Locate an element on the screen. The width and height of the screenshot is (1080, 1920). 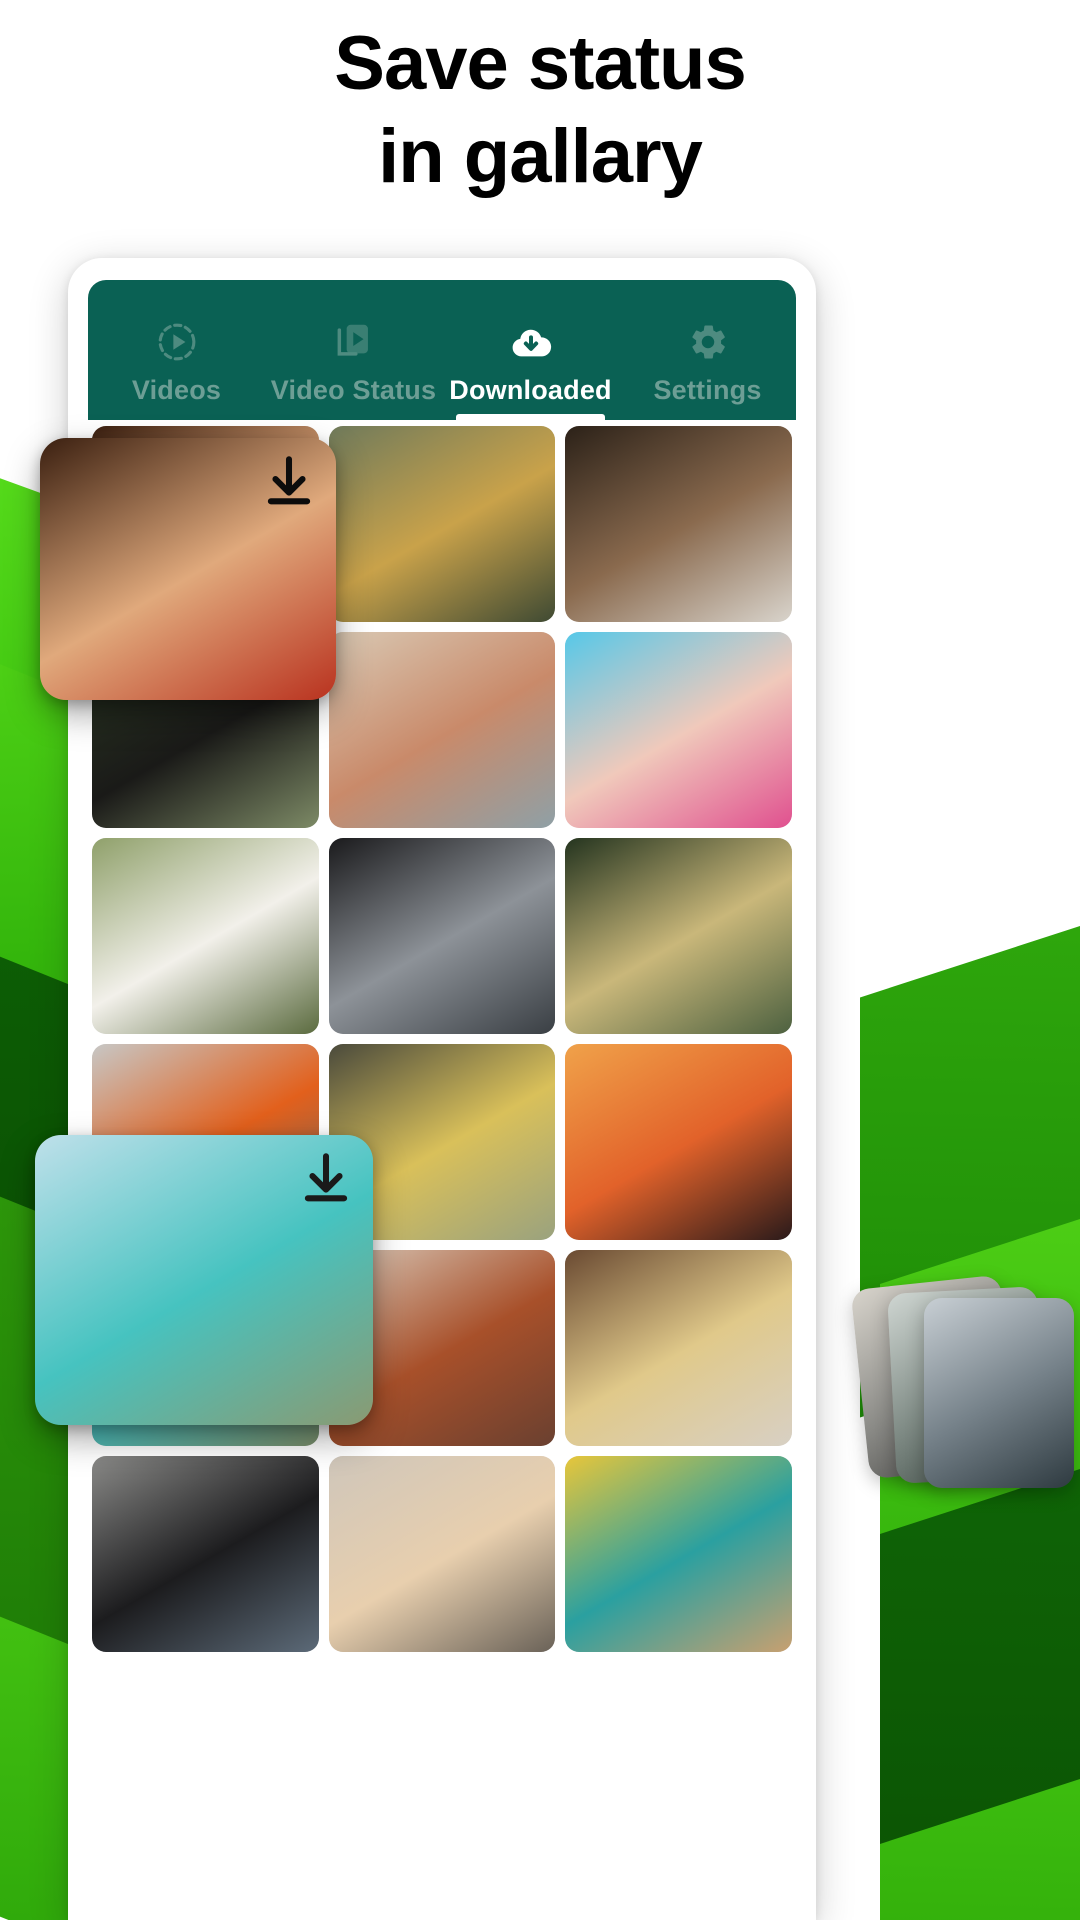
cloud-download-icon is located at coordinates (531, 342).